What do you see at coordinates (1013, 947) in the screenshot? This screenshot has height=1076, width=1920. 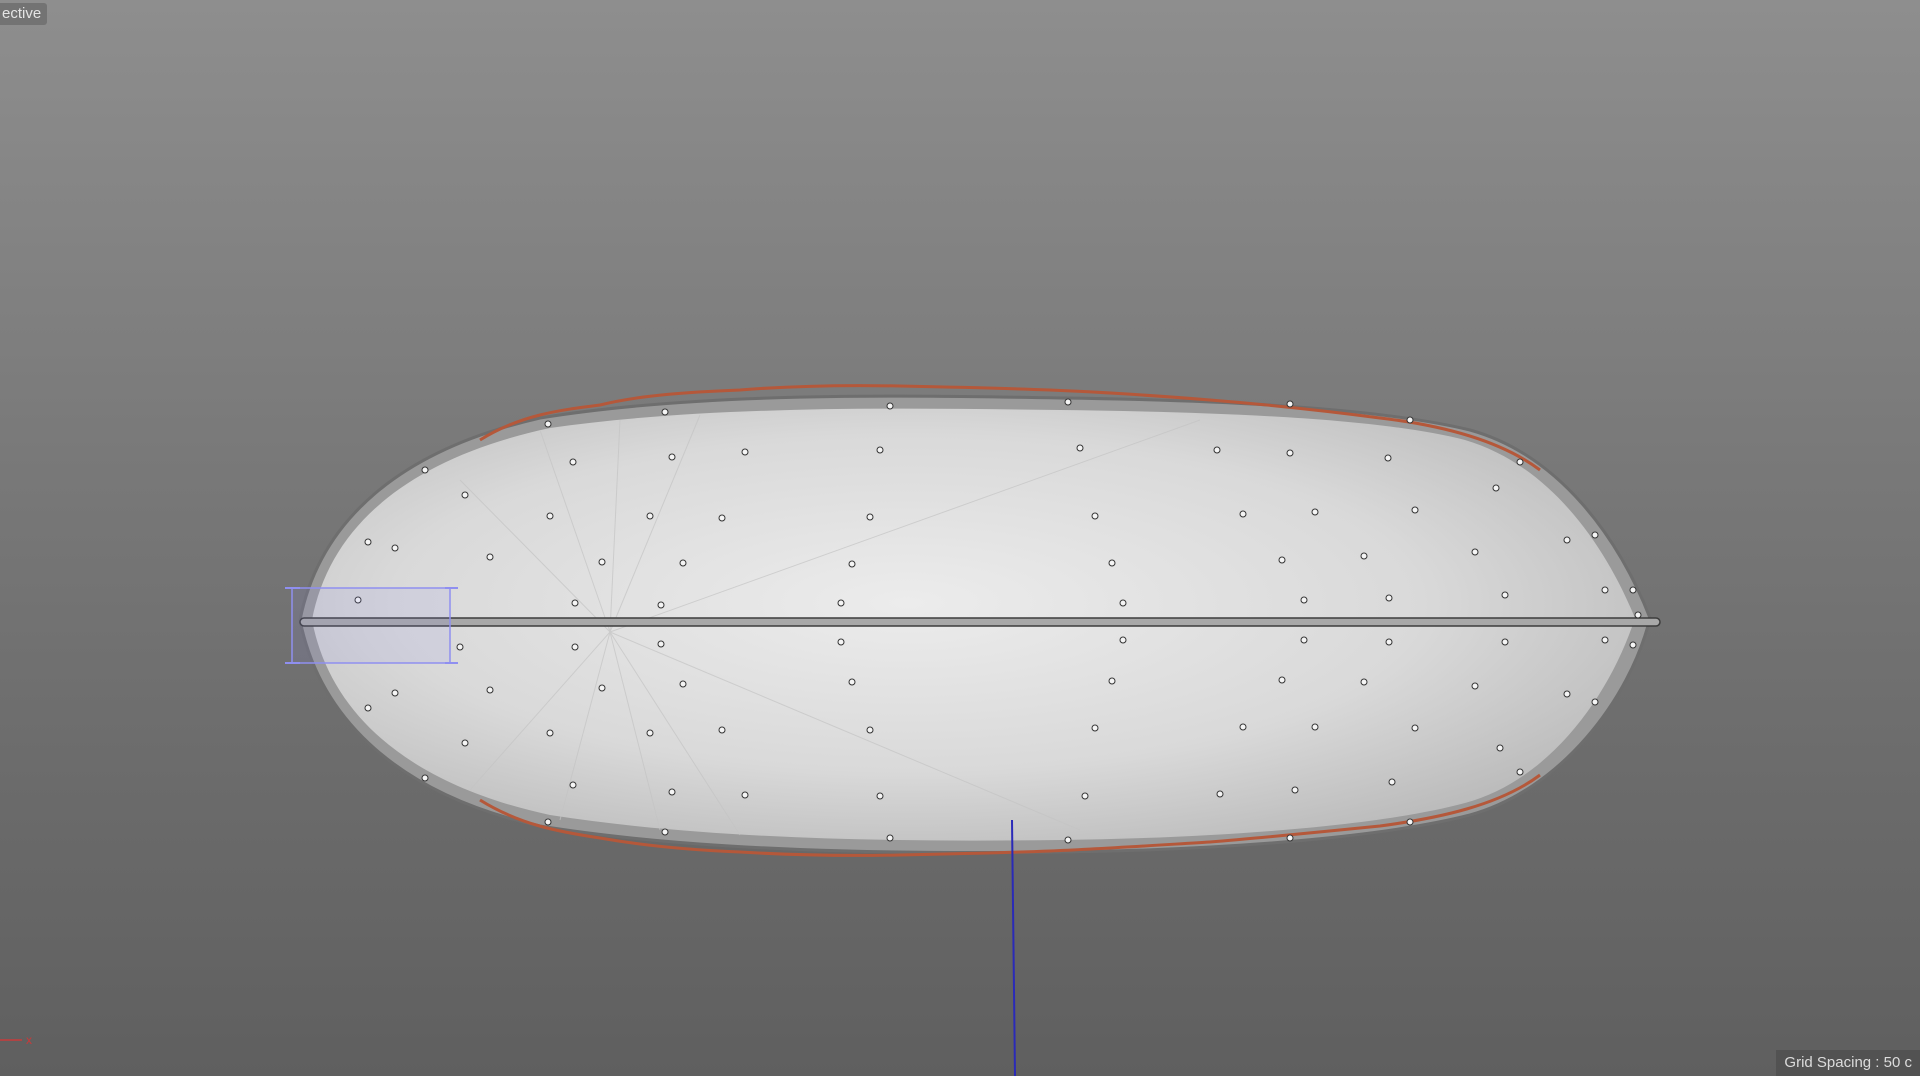 I see `y-axis-line` at bounding box center [1013, 947].